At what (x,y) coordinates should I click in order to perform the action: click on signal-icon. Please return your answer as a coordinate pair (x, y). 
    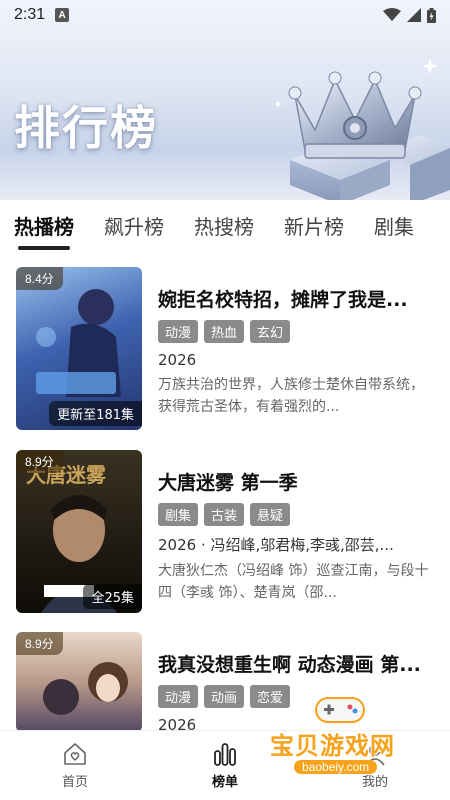
    Looking at the image, I should click on (414, 15).